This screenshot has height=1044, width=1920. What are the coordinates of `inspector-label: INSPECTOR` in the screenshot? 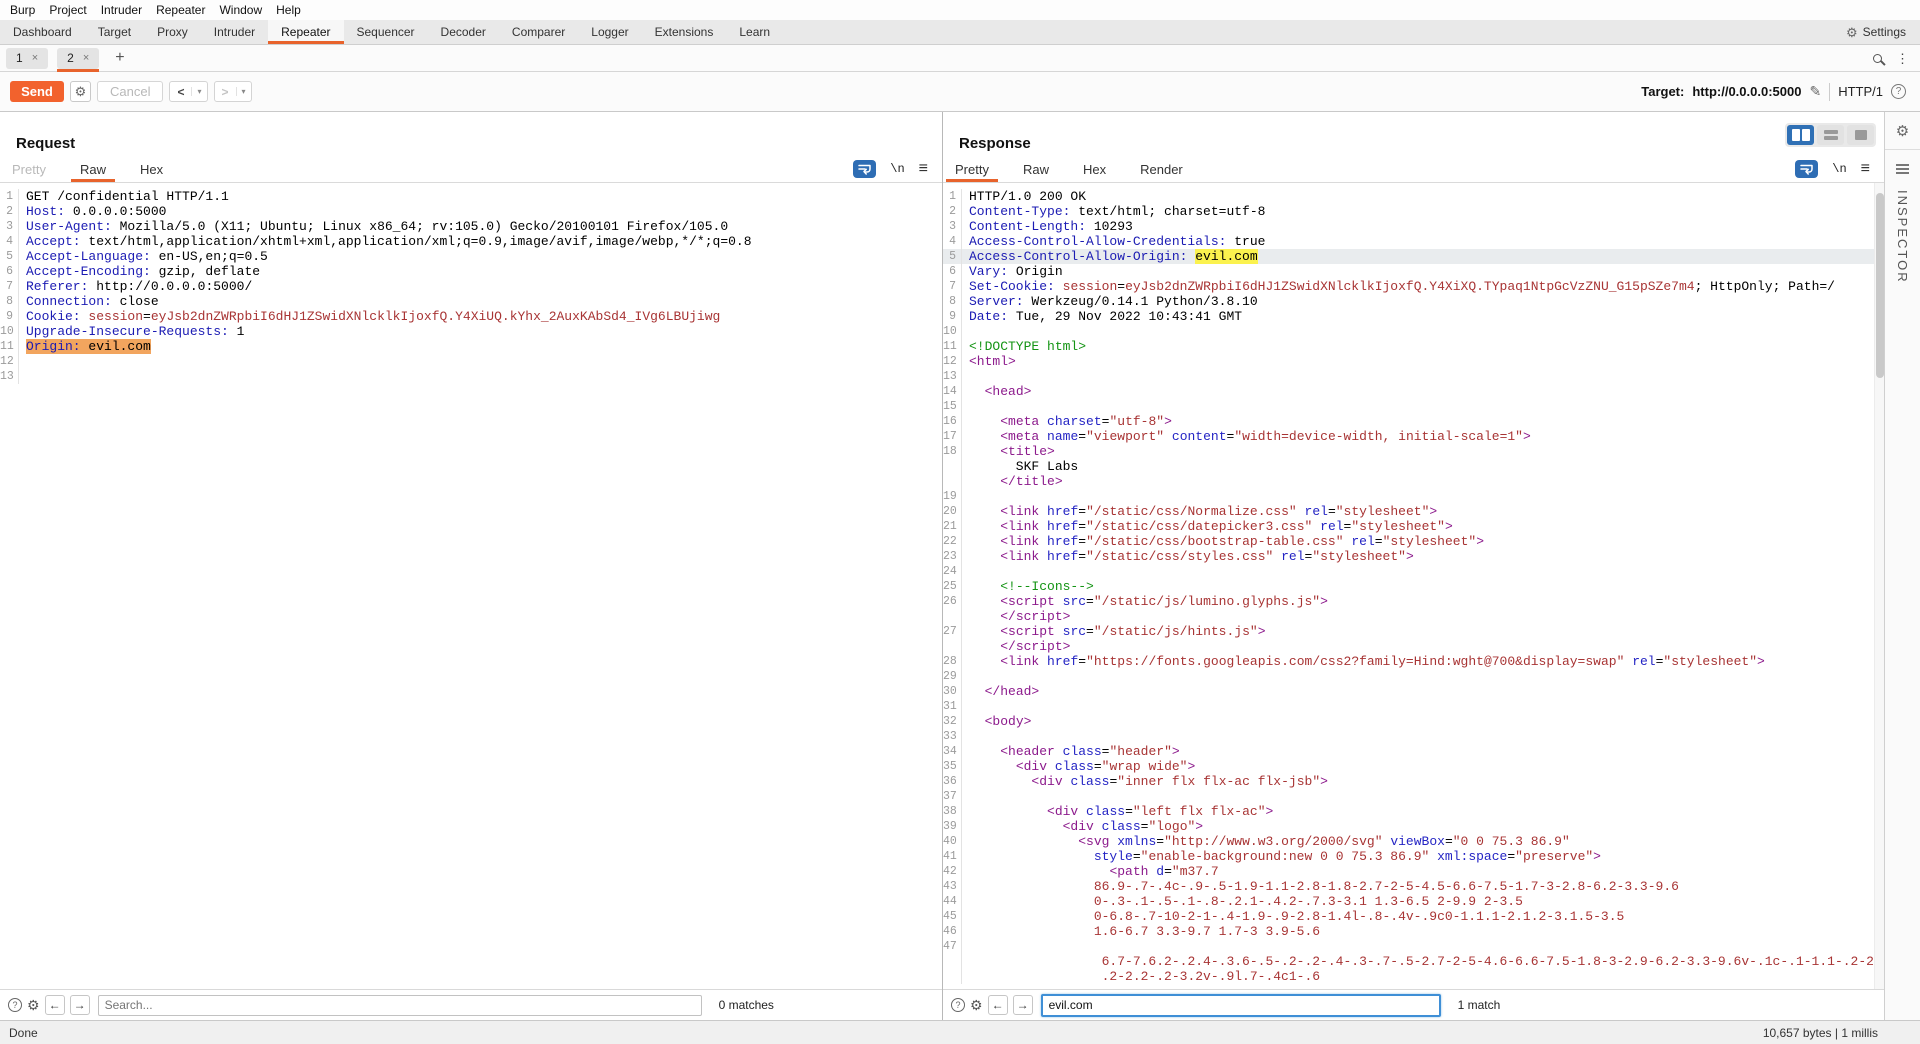 It's located at (1902, 237).